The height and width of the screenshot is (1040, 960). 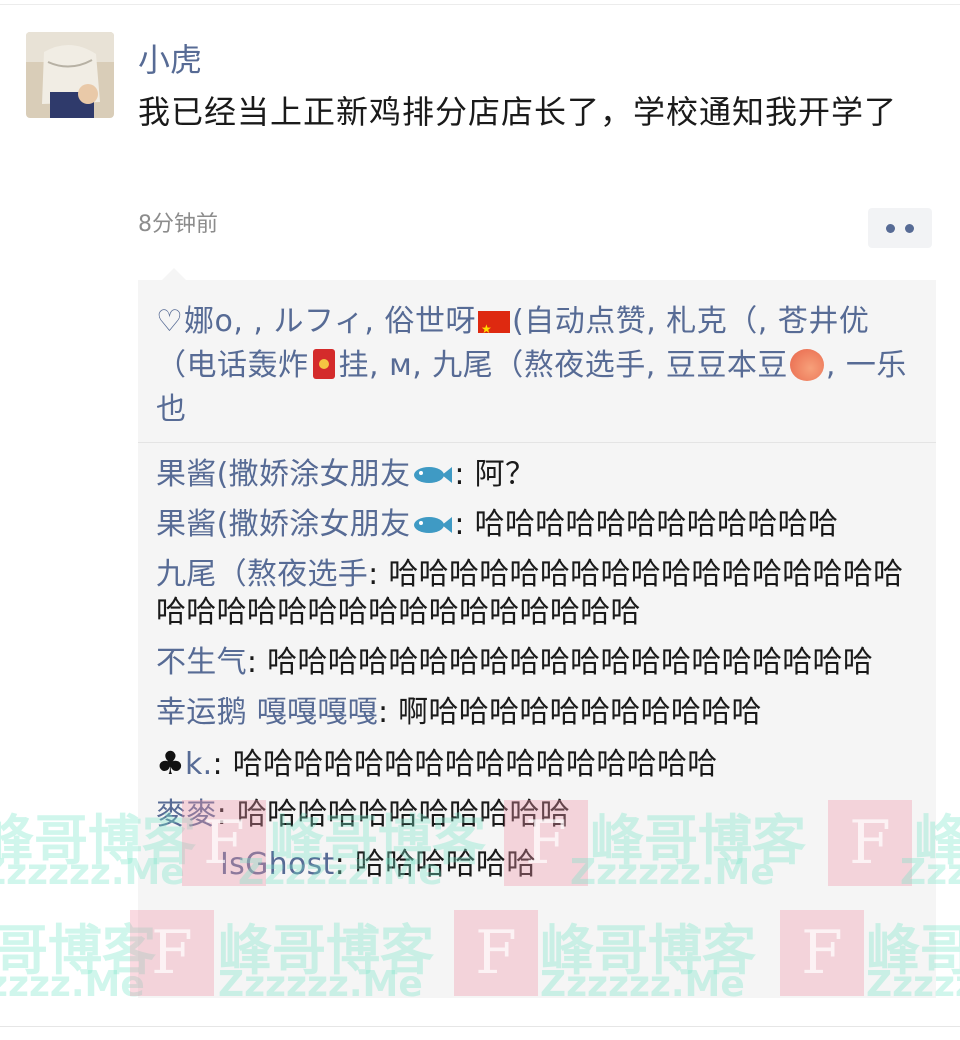 What do you see at coordinates (170, 763) in the screenshot?
I see `club-icon: ♣` at bounding box center [170, 763].